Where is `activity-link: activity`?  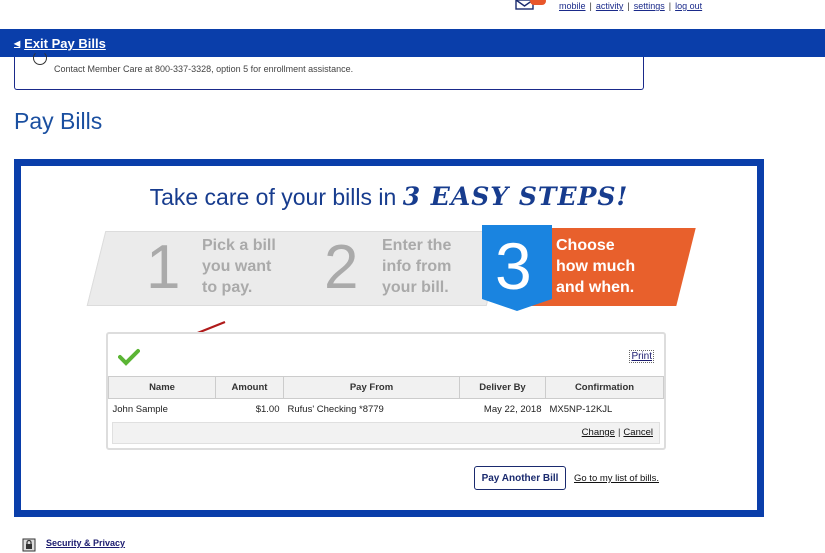
activity-link: activity is located at coordinates (610, 6).